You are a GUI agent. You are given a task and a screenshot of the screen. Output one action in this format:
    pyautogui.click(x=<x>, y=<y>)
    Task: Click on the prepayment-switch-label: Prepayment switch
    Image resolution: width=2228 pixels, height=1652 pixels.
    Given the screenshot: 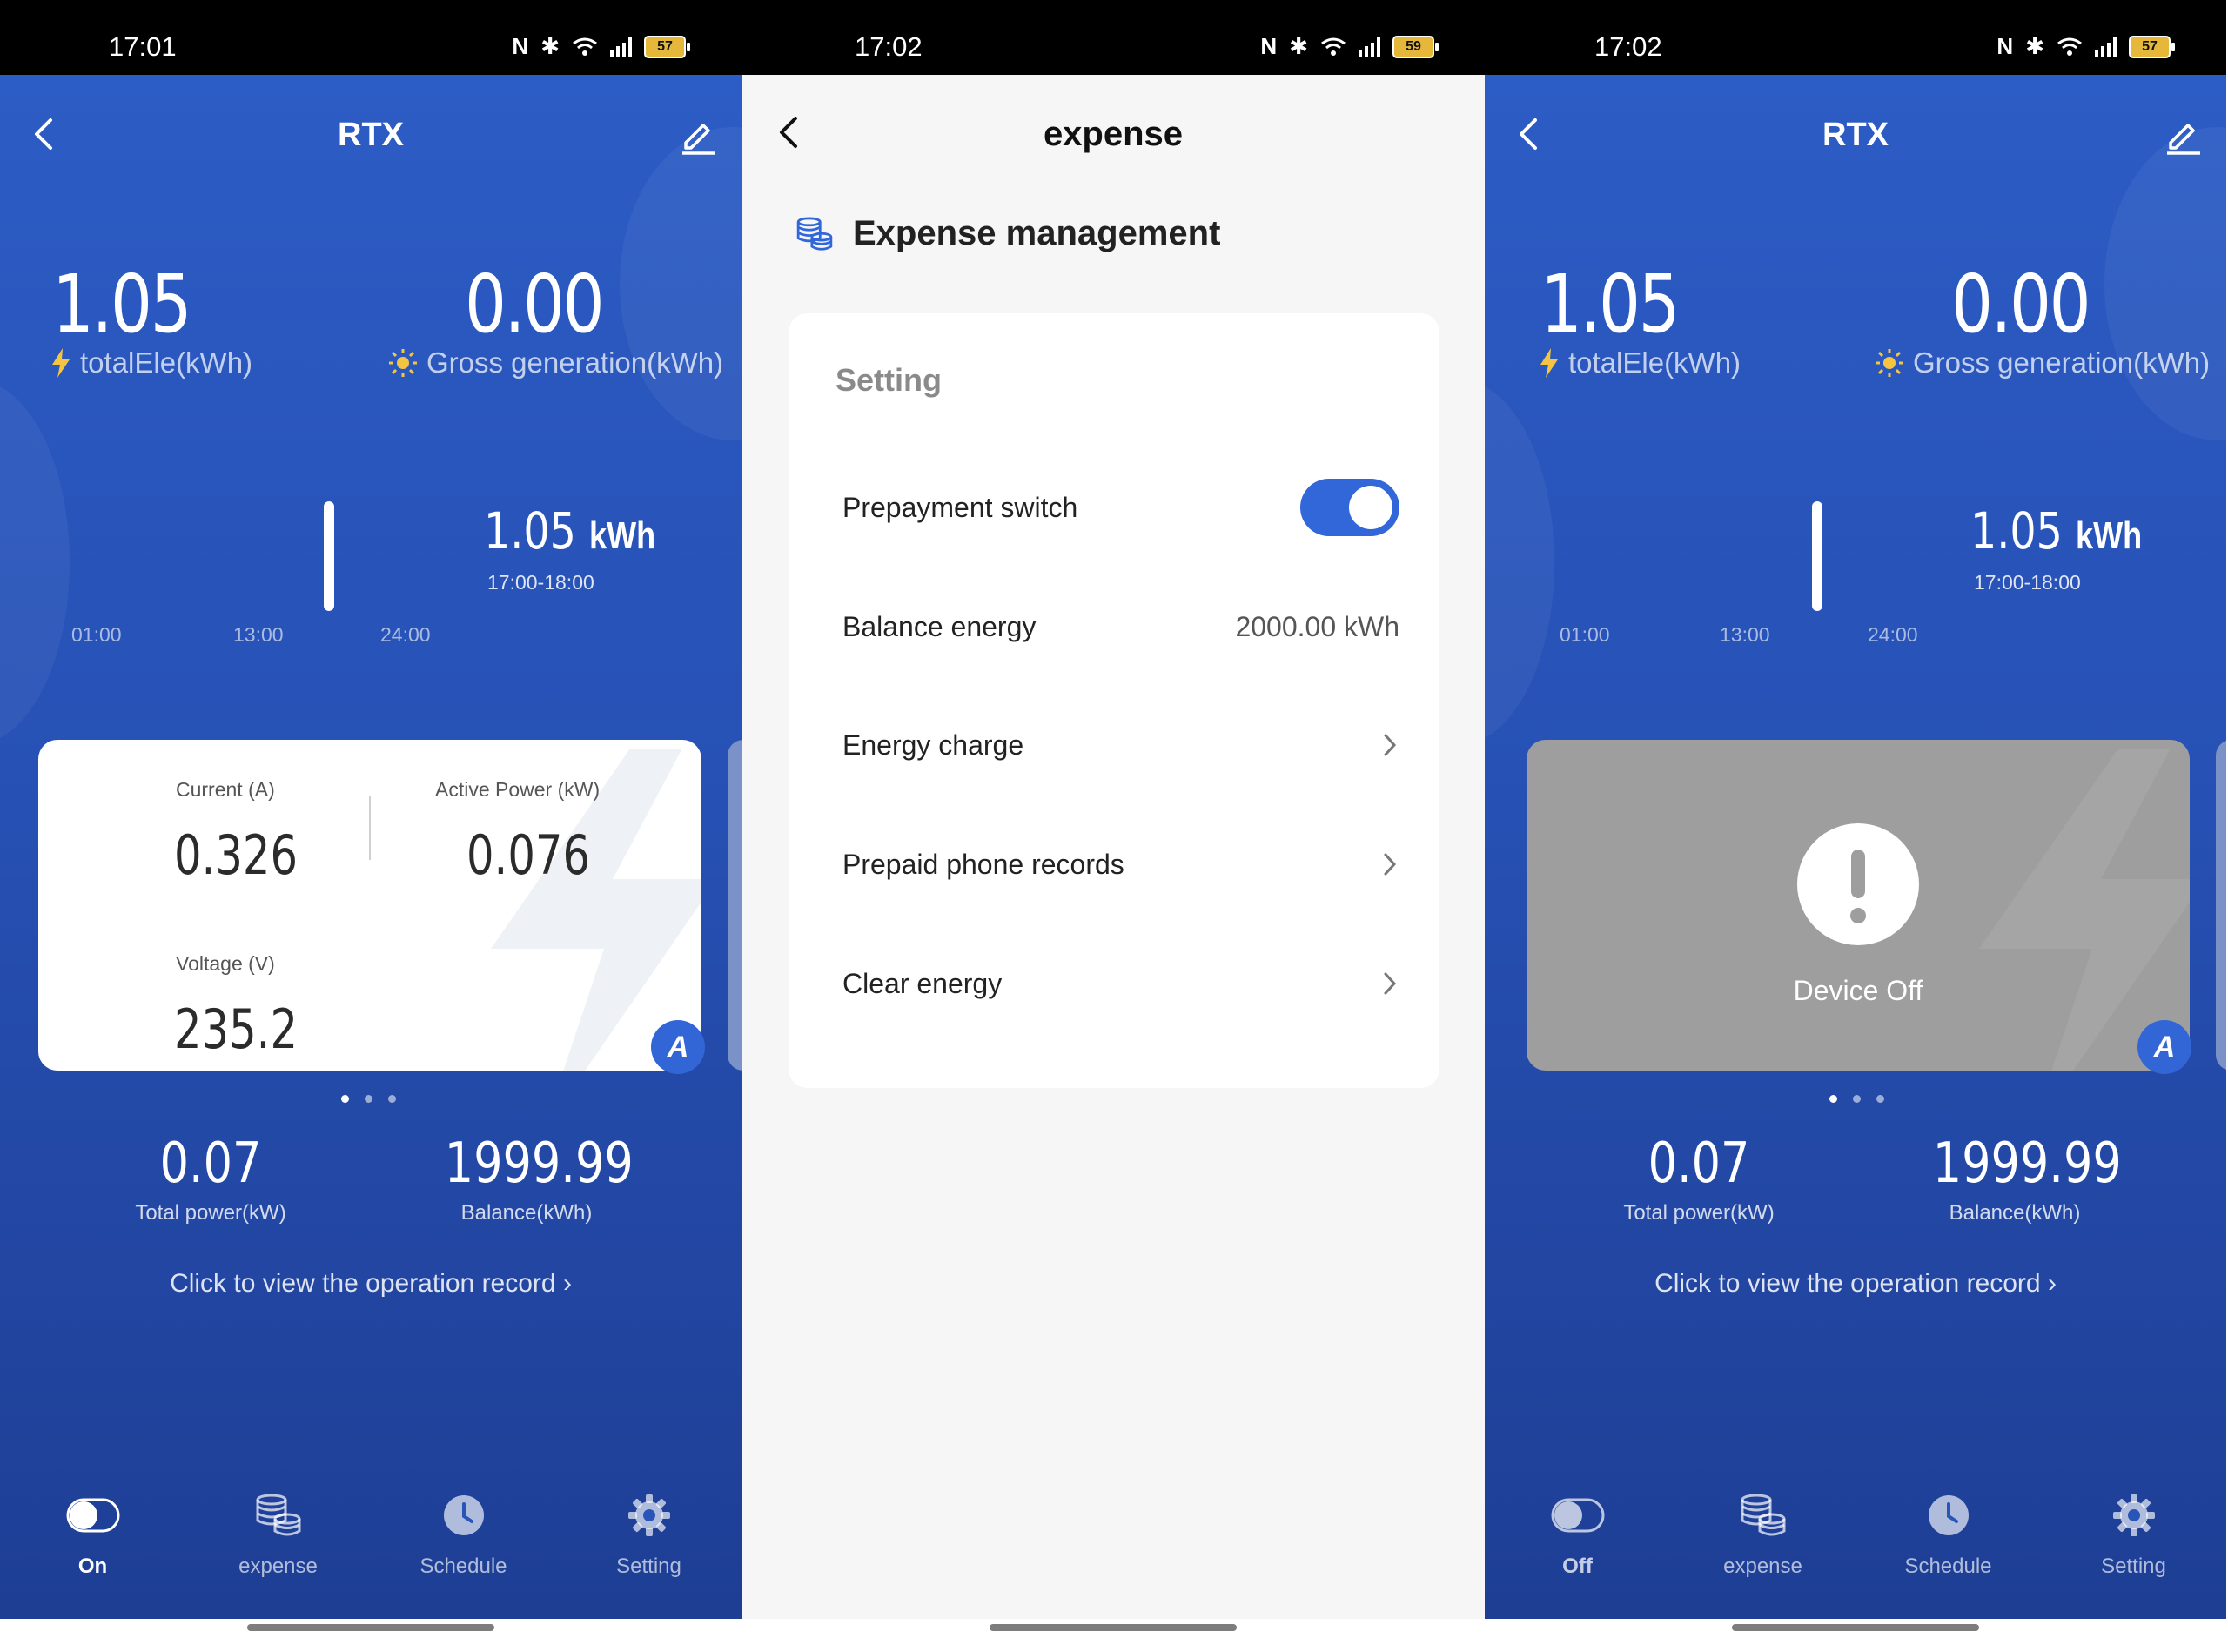 What is the action you would take?
    pyautogui.click(x=960, y=507)
    